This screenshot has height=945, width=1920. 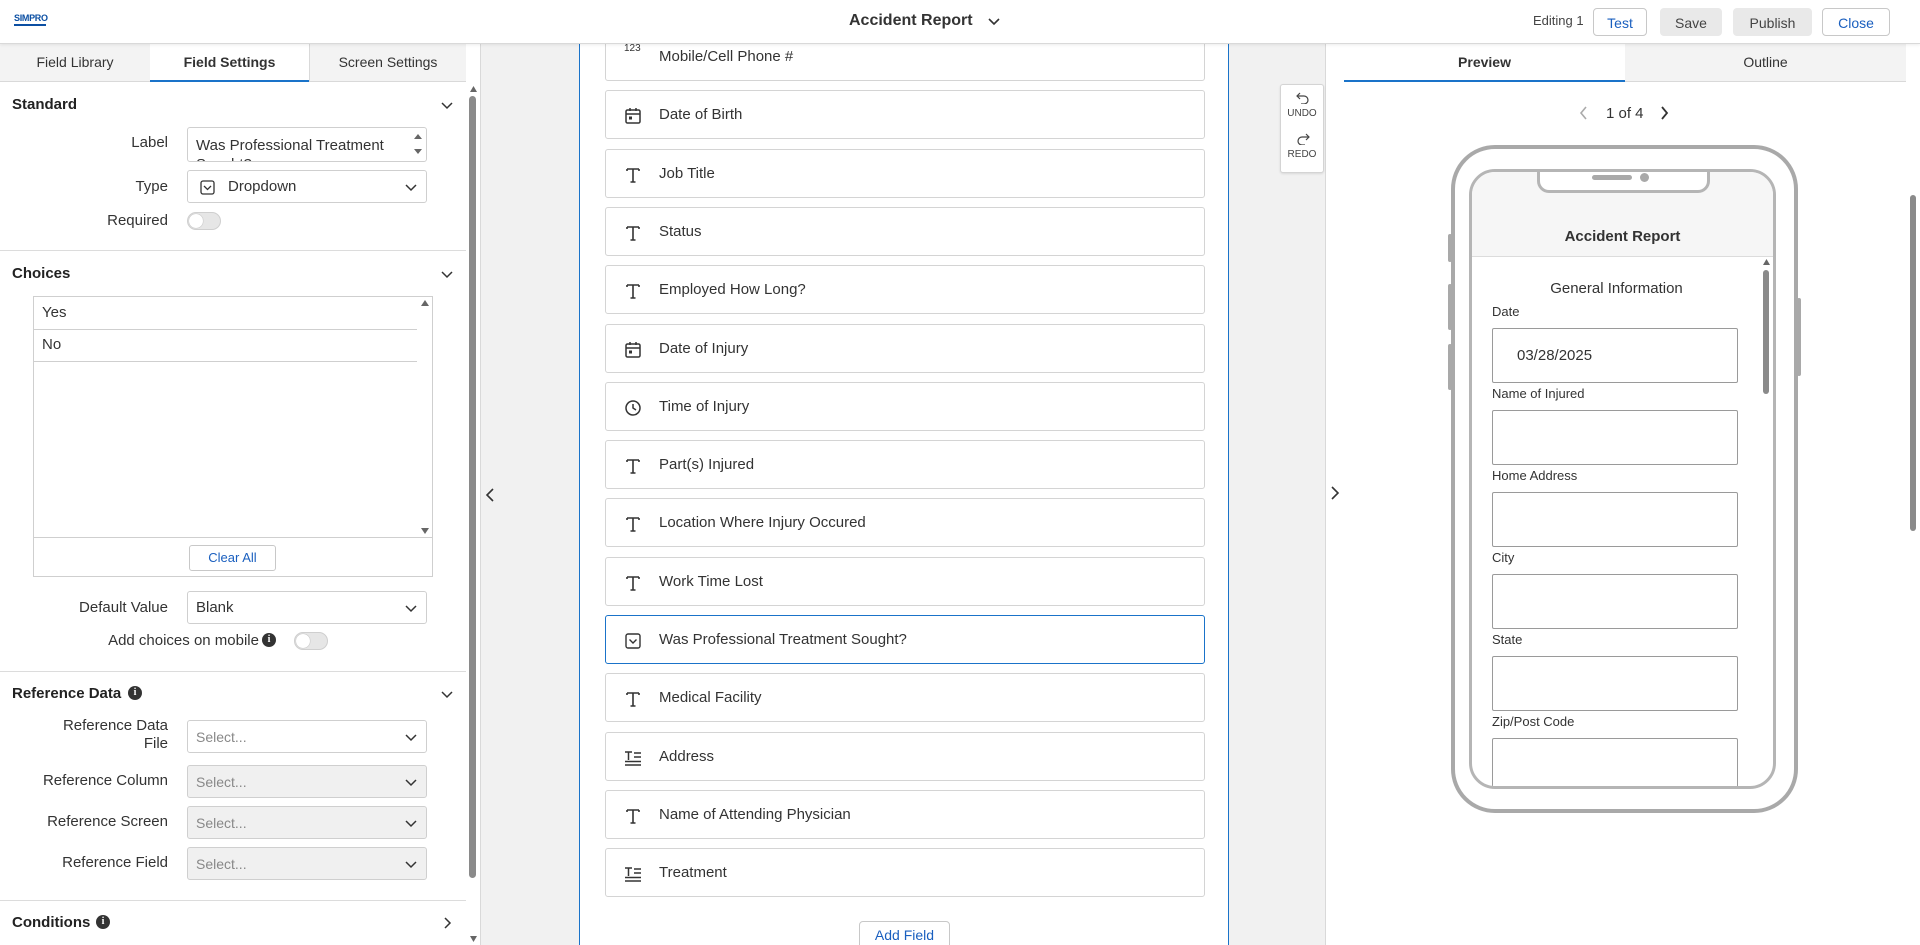 What do you see at coordinates (225, 313) in the screenshot?
I see `choice-item: Yes` at bounding box center [225, 313].